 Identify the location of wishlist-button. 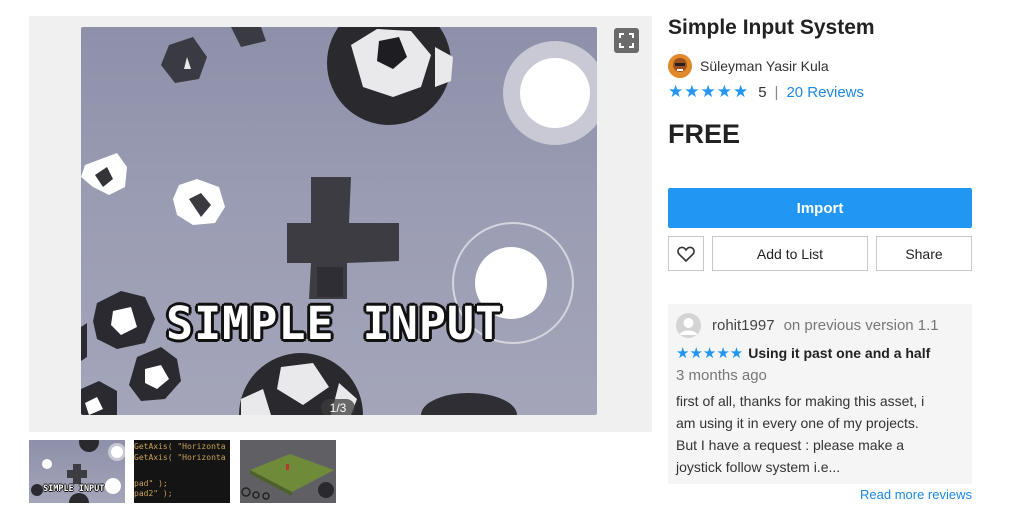
(686, 253).